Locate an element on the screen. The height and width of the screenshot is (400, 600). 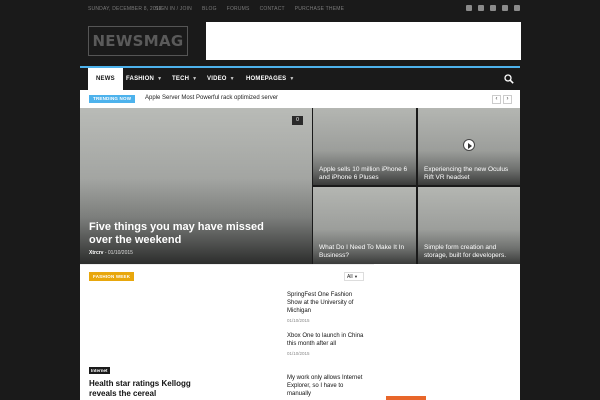
trending-next-button: › is located at coordinates (507, 99).